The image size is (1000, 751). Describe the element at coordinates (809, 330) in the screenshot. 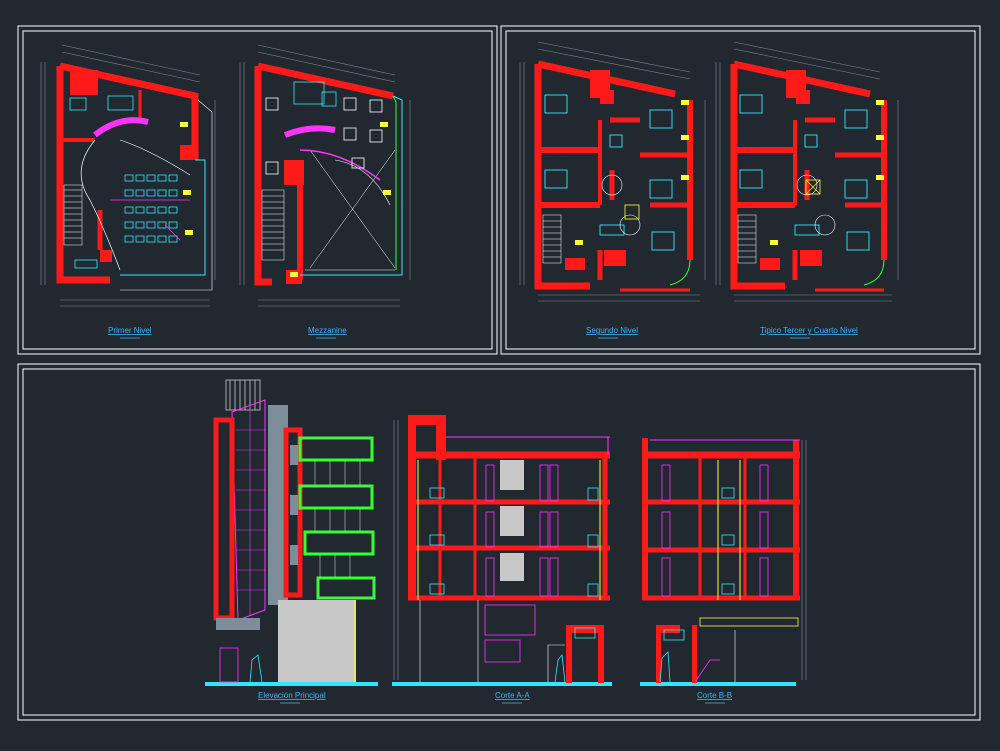

I see `title-tipico: Tipico Tercer y Cuarto Nivel` at that location.